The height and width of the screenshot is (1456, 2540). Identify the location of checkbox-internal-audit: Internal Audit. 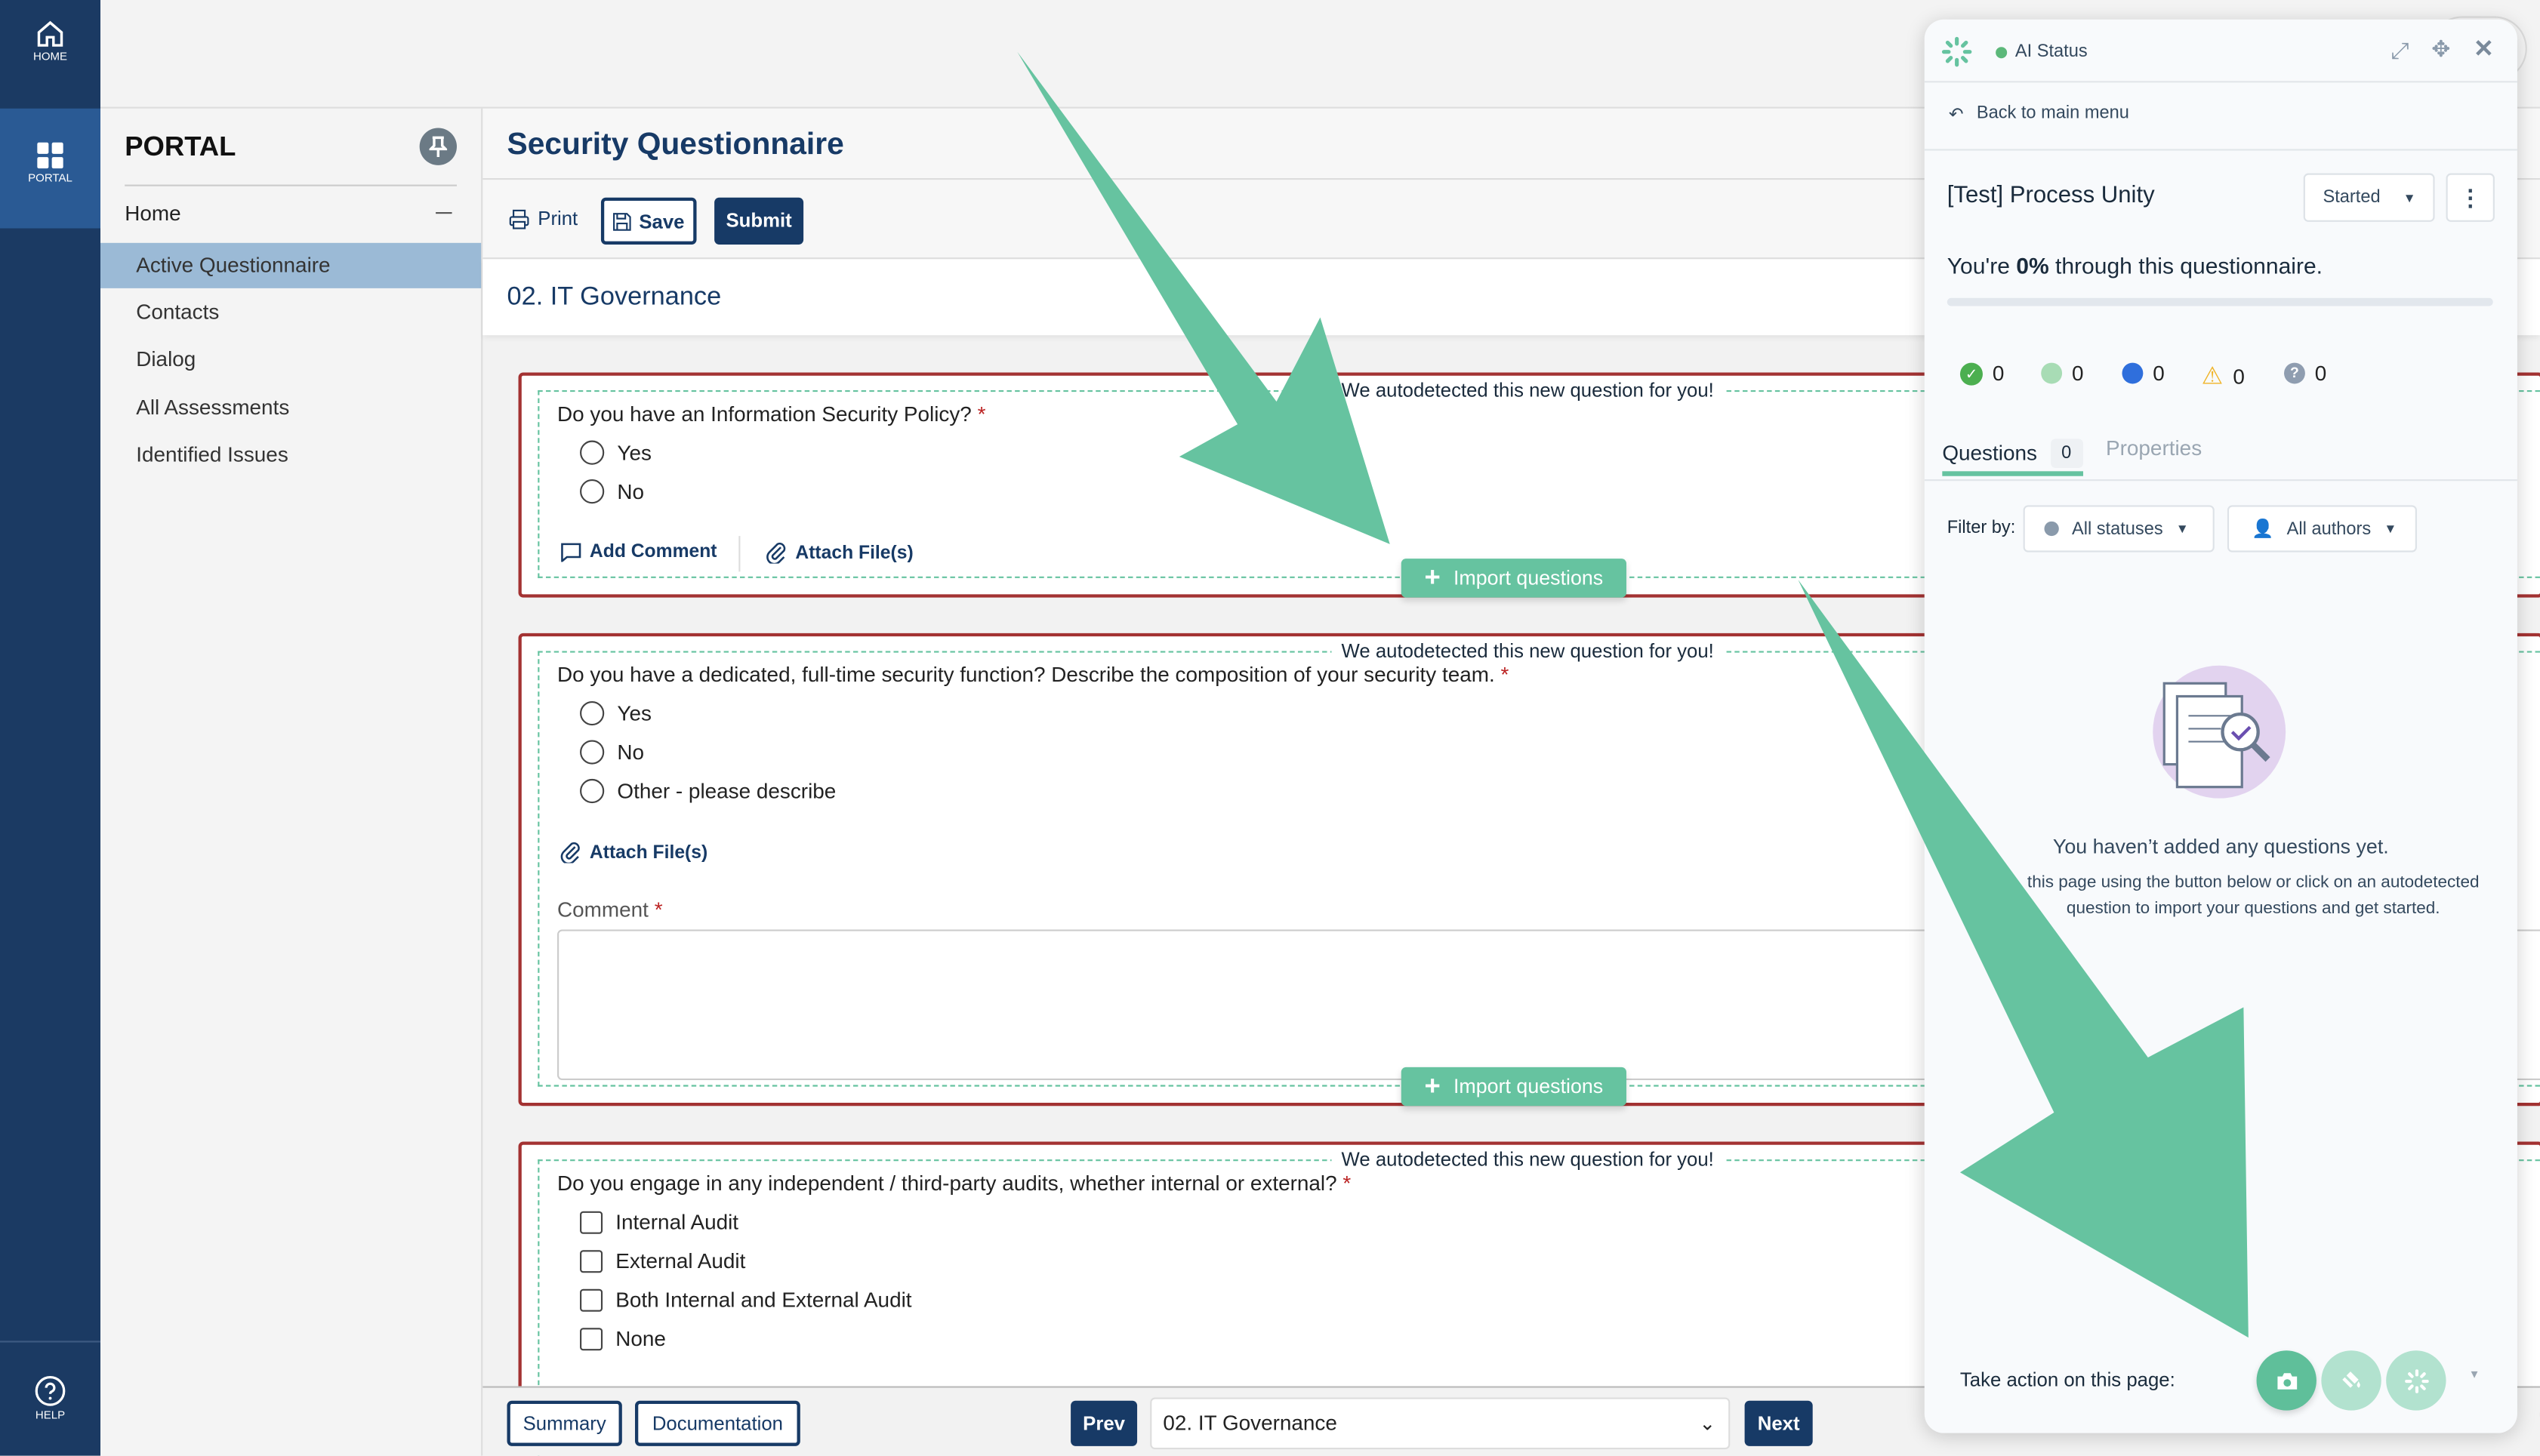
(659, 1222).